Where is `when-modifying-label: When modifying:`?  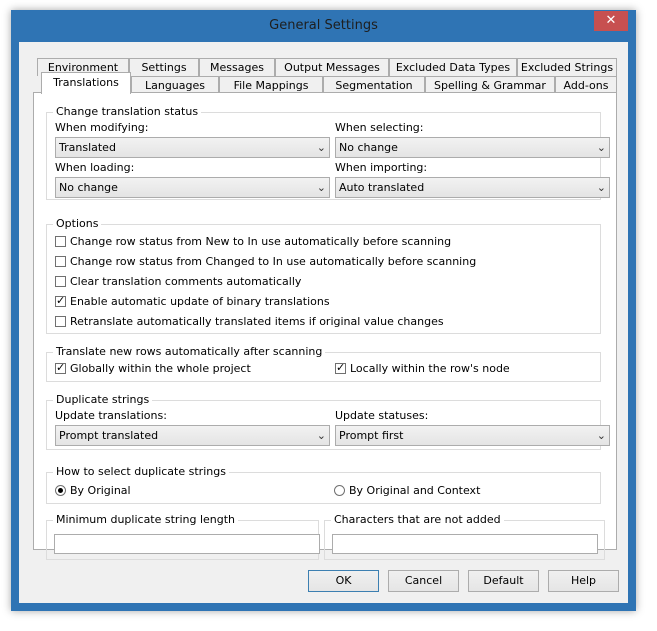 when-modifying-label: When modifying: is located at coordinates (102, 127).